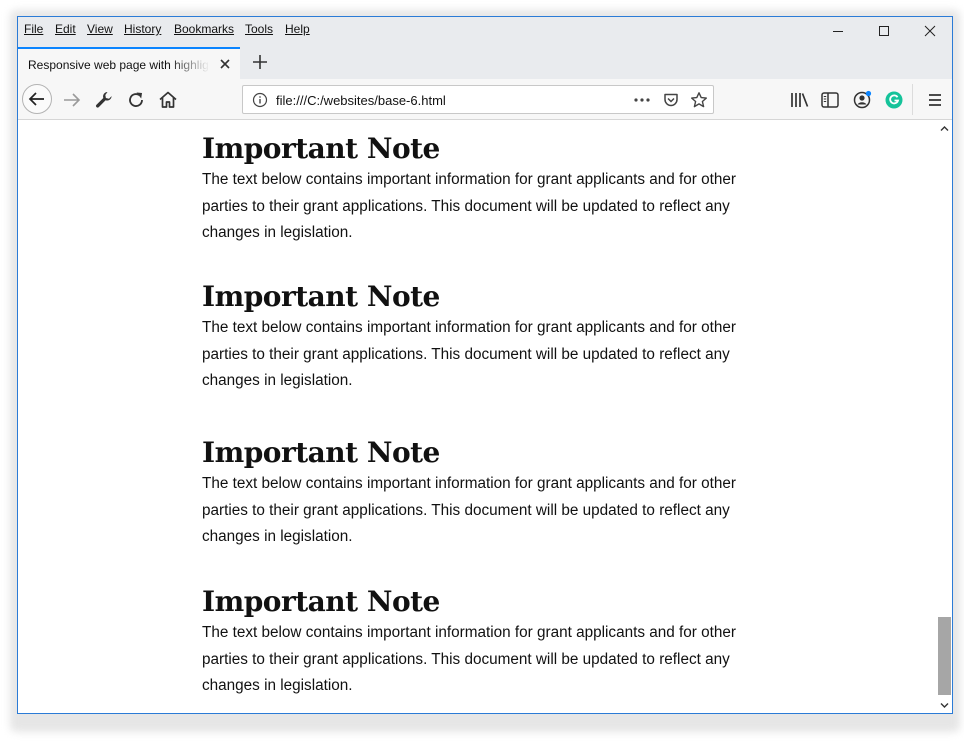  What do you see at coordinates (912, 99) in the screenshot?
I see `toolbar-separator` at bounding box center [912, 99].